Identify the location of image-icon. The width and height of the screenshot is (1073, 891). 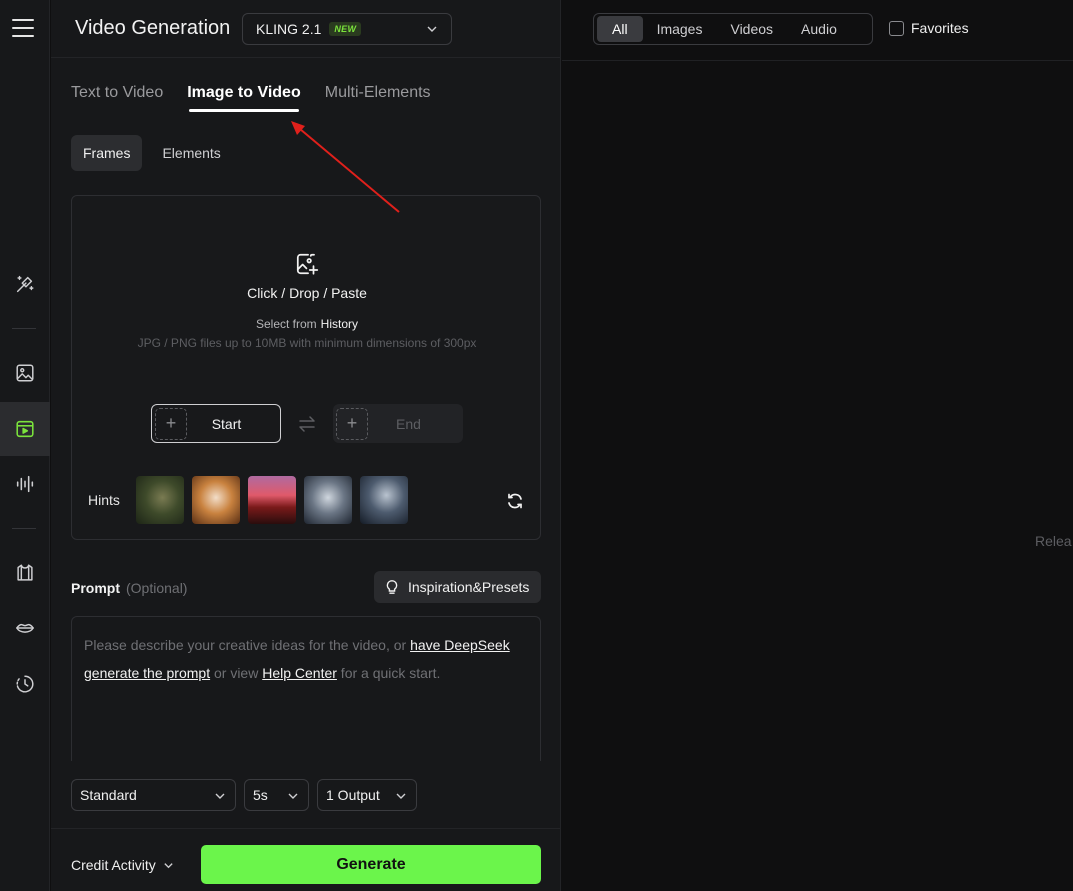
(25, 373).